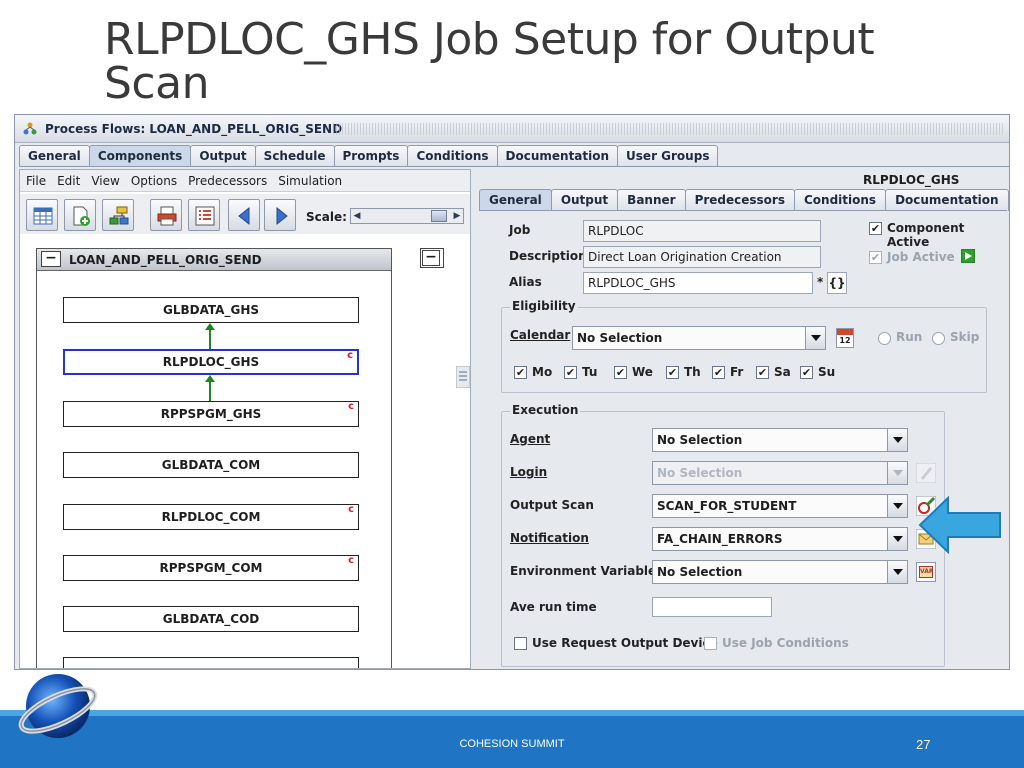 This screenshot has height=768, width=1024. Describe the element at coordinates (837, 283) in the screenshot. I see `alias-variables-button: {}` at that location.